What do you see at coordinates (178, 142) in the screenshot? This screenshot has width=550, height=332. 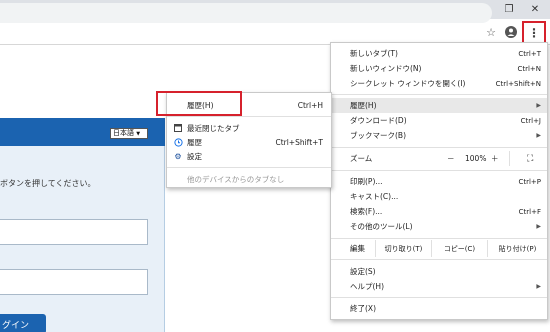 I see `history-icon` at bounding box center [178, 142].